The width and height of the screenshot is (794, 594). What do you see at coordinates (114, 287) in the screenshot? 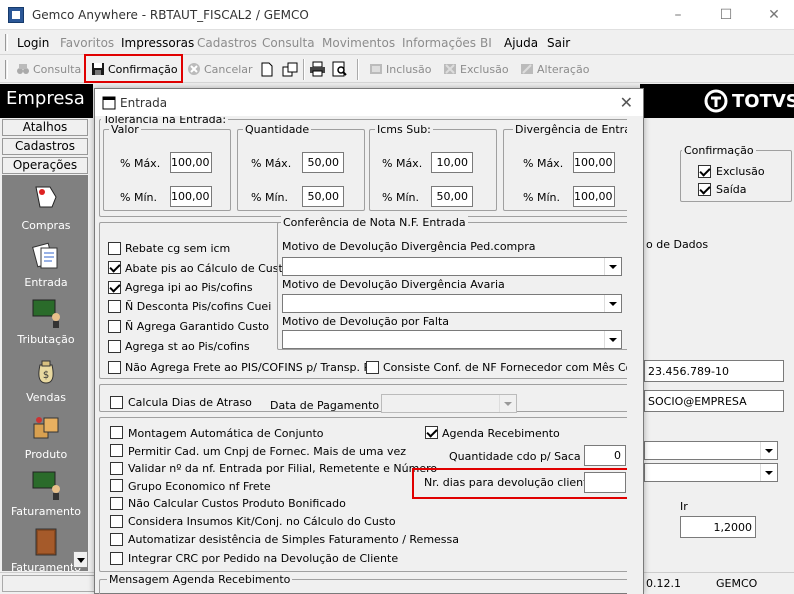
I see `agrega-ipi-checkbox` at bounding box center [114, 287].